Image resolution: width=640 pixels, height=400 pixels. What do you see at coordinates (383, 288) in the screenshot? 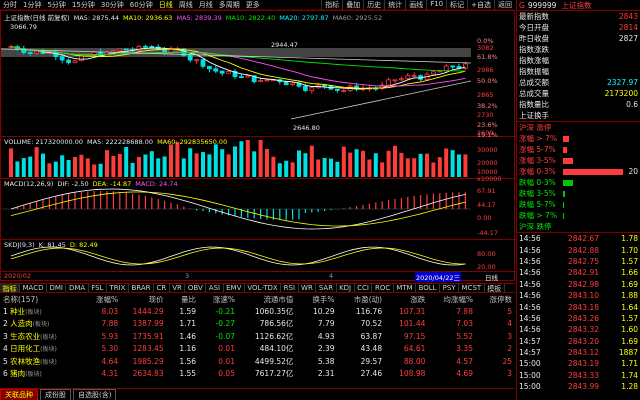
I see `indicator-tab: ROC` at bounding box center [383, 288].